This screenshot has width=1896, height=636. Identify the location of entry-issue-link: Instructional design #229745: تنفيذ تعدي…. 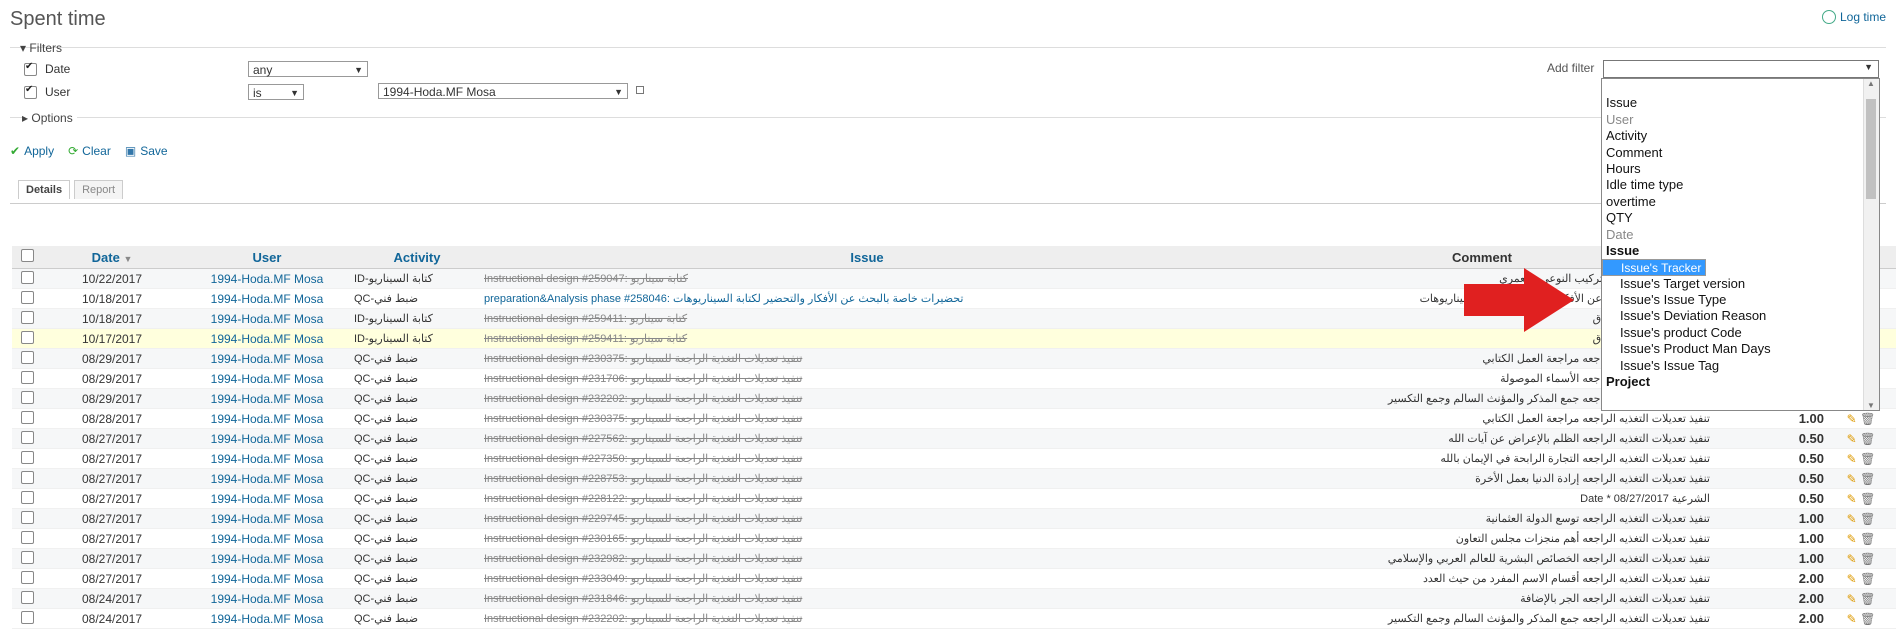
(867, 518).